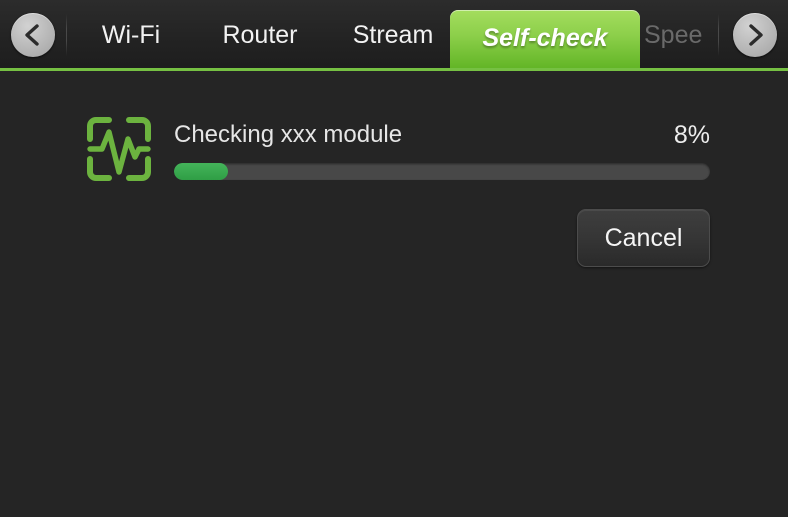 The height and width of the screenshot is (517, 788). What do you see at coordinates (691, 135) in the screenshot?
I see `self-check-percent-label: 8%` at bounding box center [691, 135].